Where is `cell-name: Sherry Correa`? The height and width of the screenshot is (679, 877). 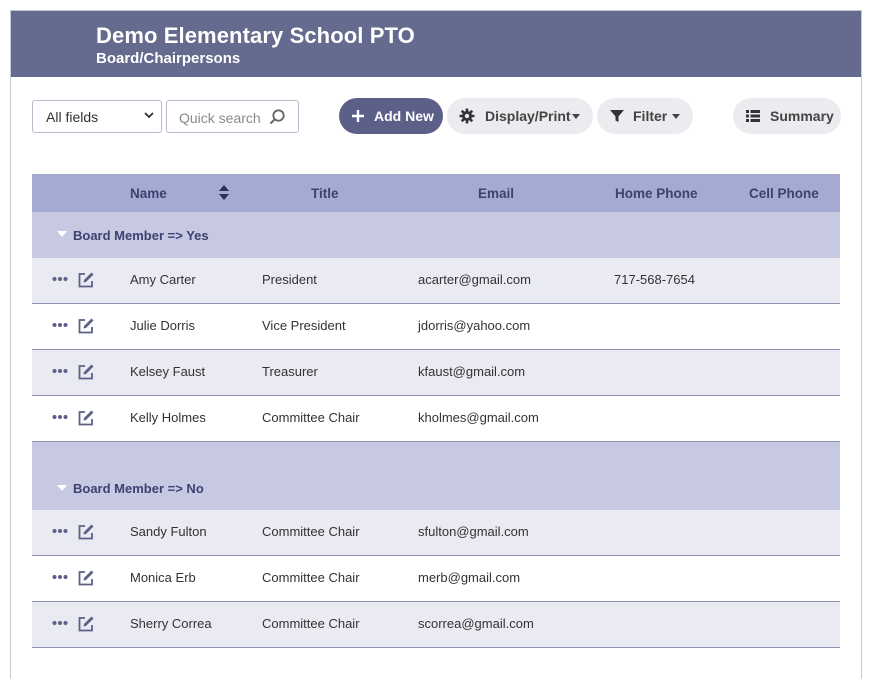 cell-name: Sherry Correa is located at coordinates (171, 623).